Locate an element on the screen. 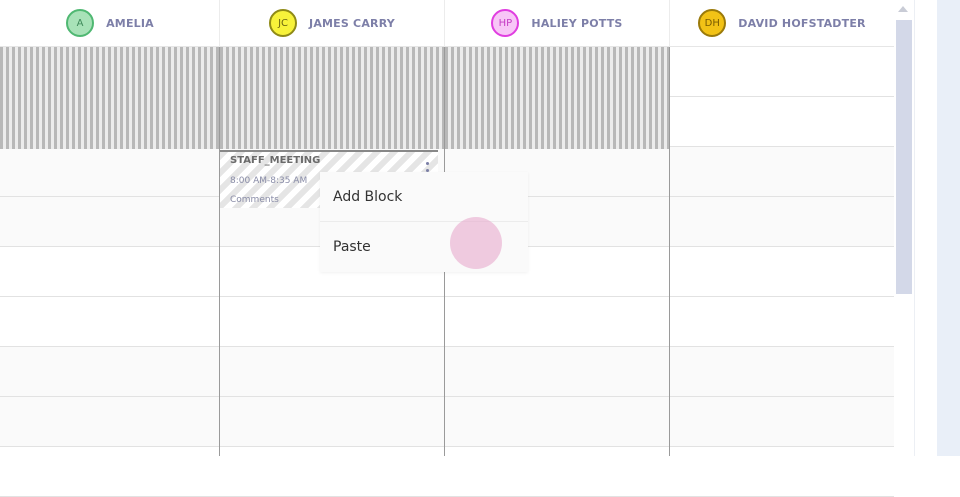 This screenshot has width=960, height=497. blocked-time-haliey-potts is located at coordinates (557, 98).